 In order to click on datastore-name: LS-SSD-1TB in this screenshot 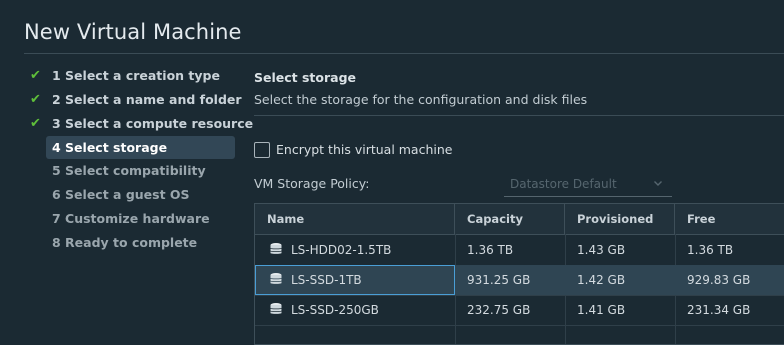, I will do `click(326, 280)`.